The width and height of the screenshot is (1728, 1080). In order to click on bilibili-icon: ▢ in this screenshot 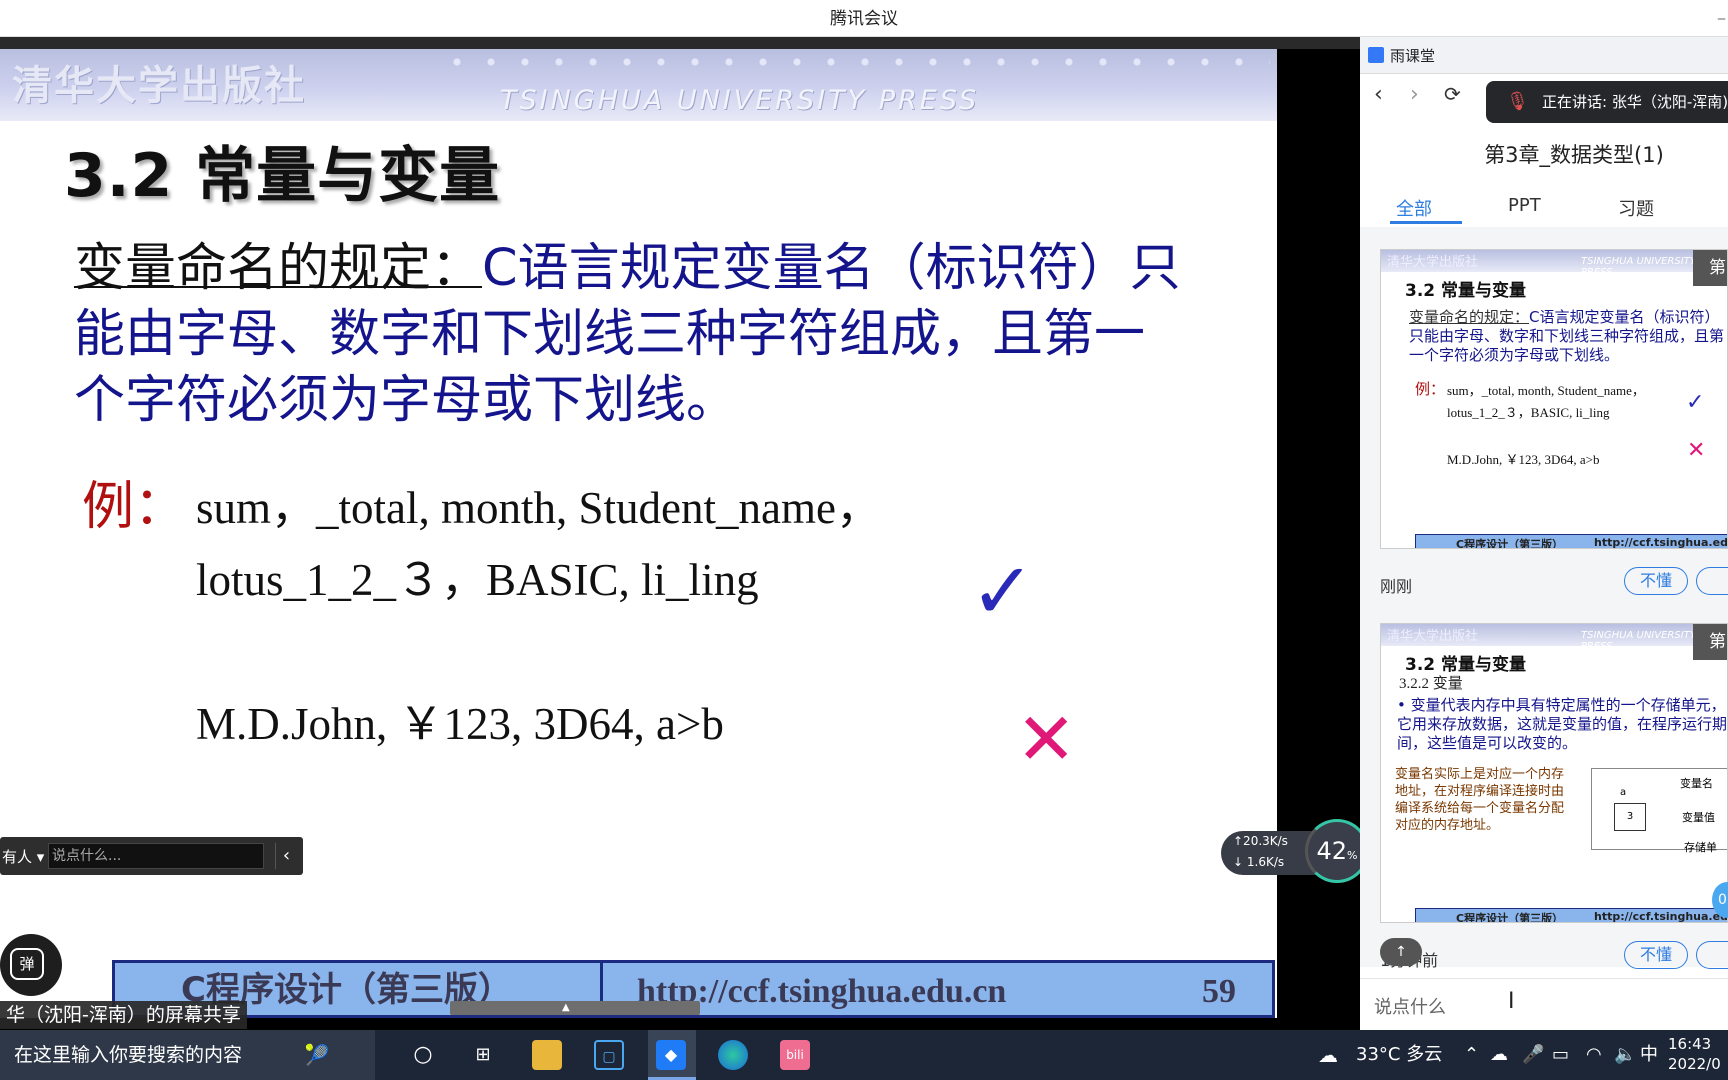, I will do `click(609, 1055)`.